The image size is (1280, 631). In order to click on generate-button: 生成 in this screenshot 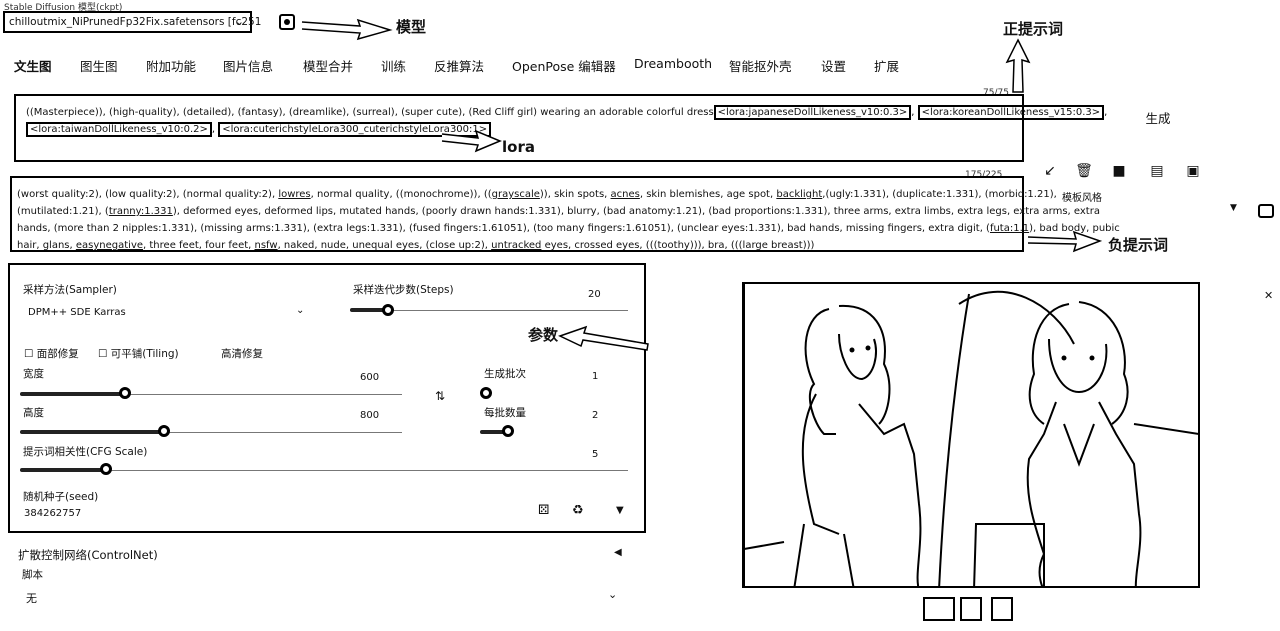, I will do `click(1158, 119)`.